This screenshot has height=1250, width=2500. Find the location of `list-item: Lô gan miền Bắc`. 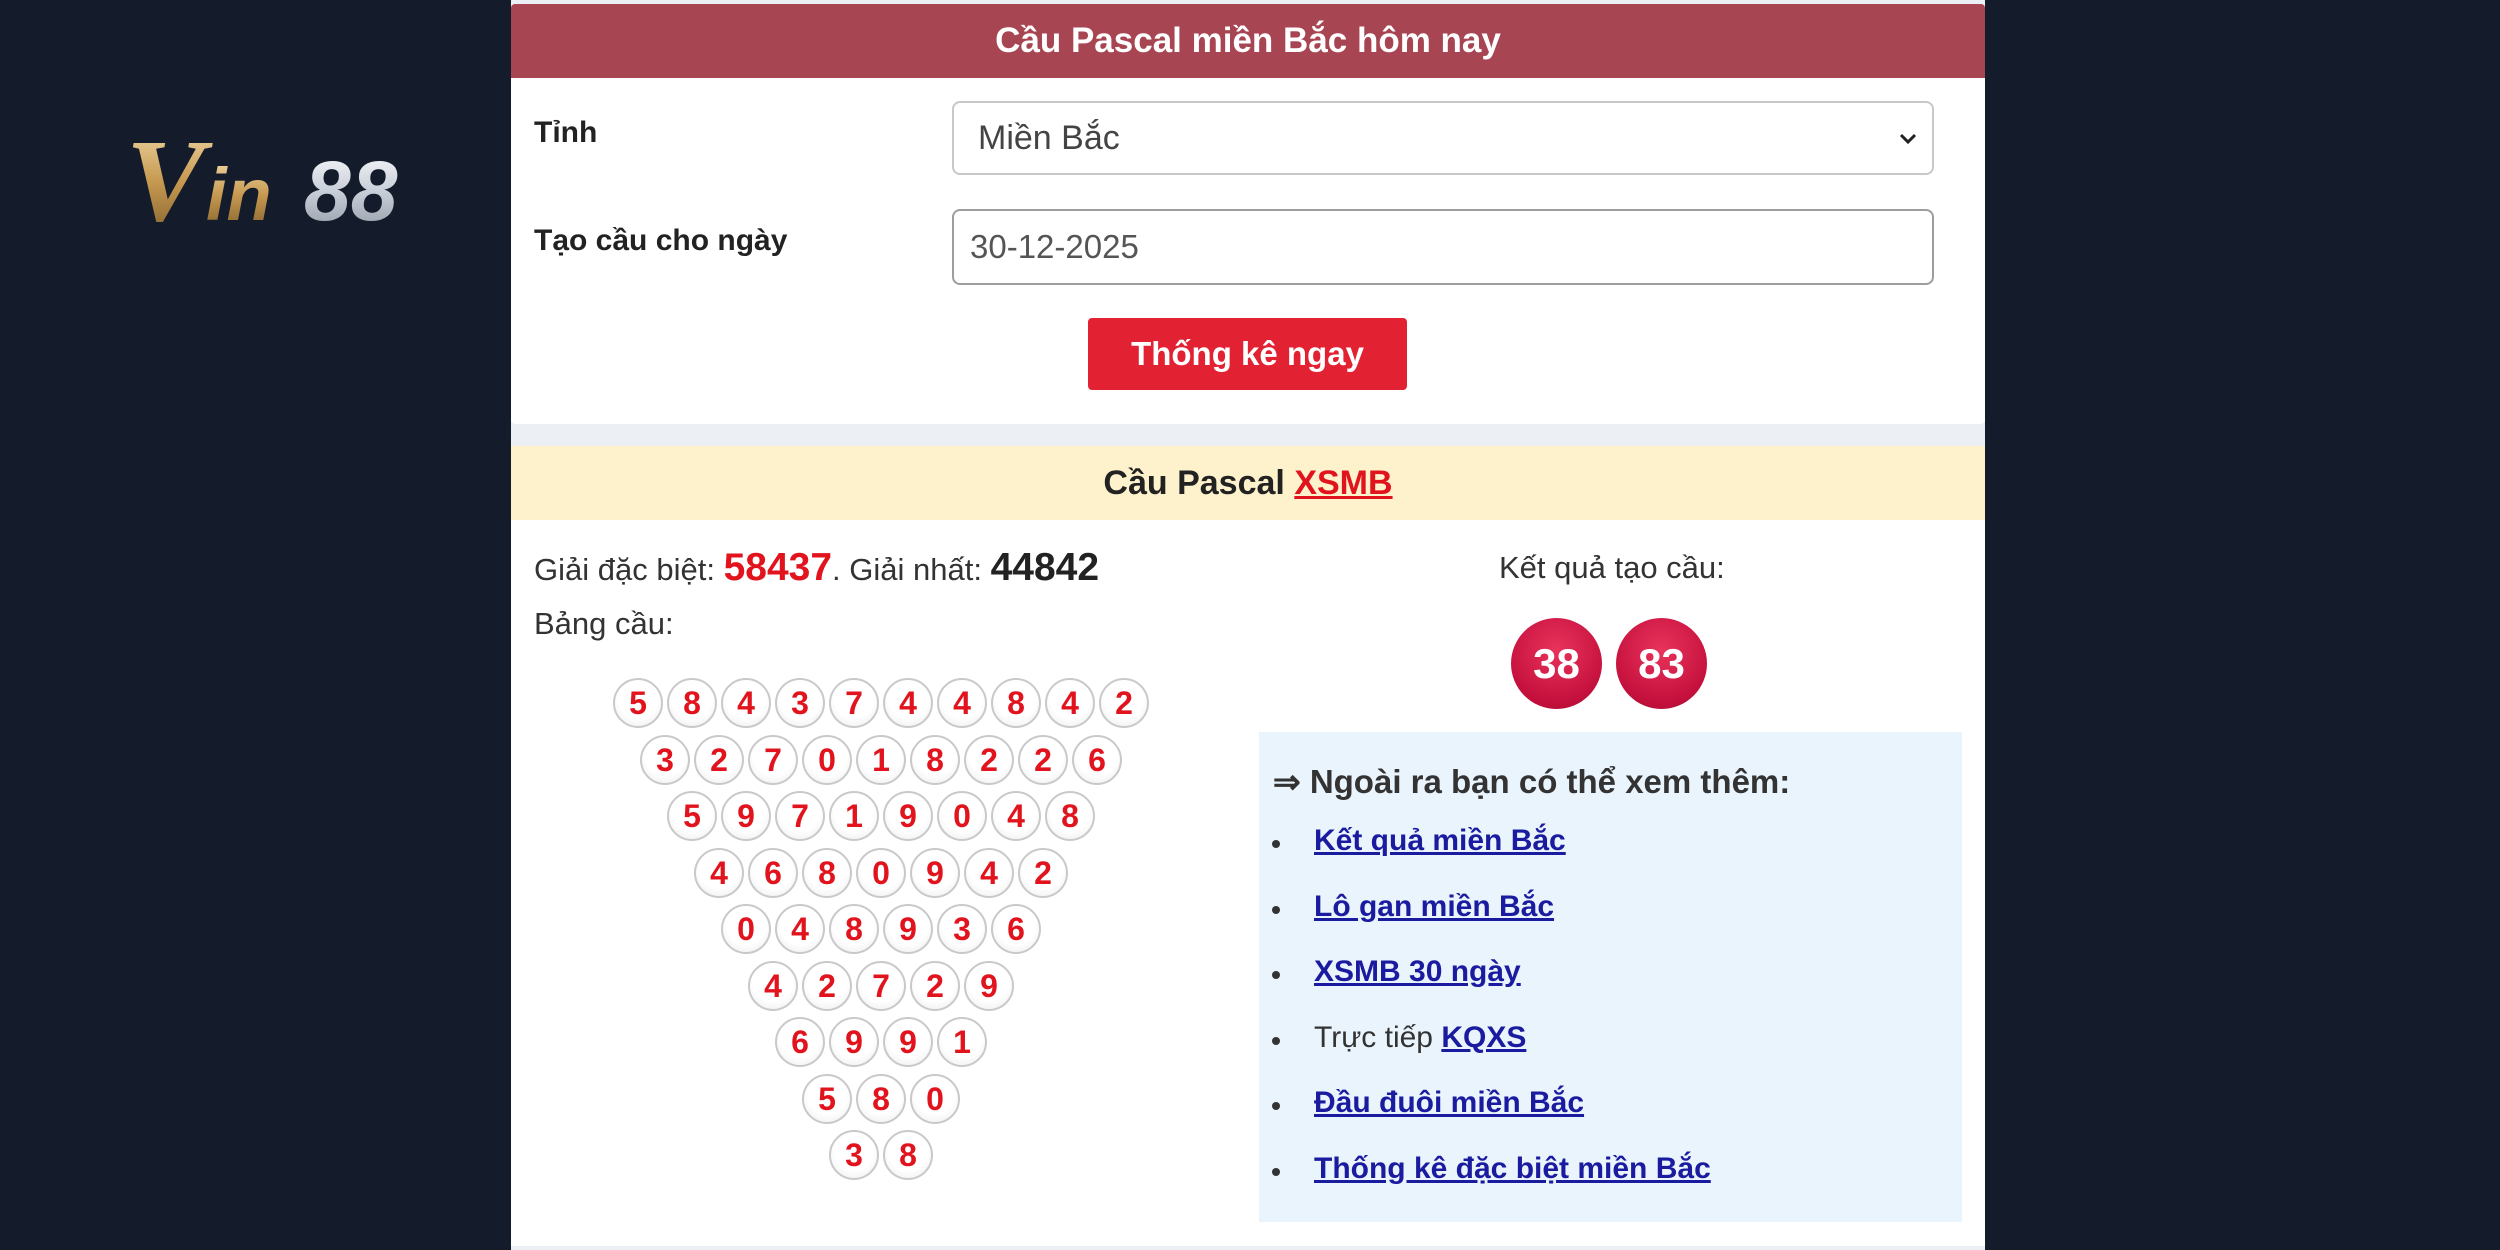

list-item: Lô gan miền Bắc is located at coordinates (1485, 923).